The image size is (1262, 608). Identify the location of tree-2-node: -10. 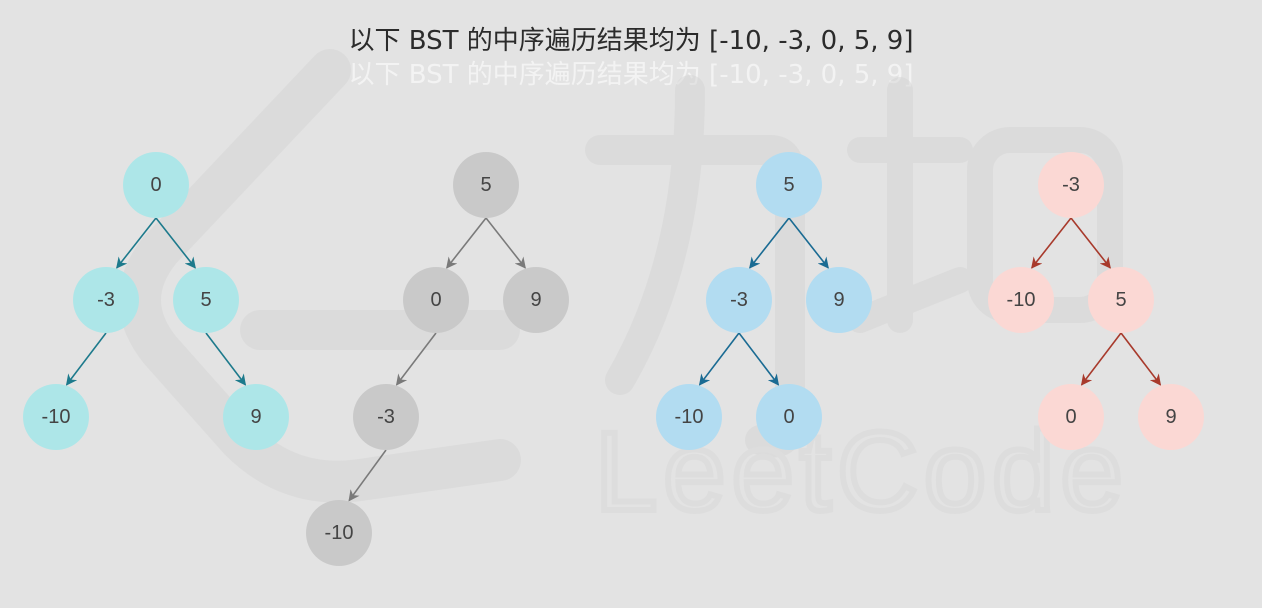
(339, 533).